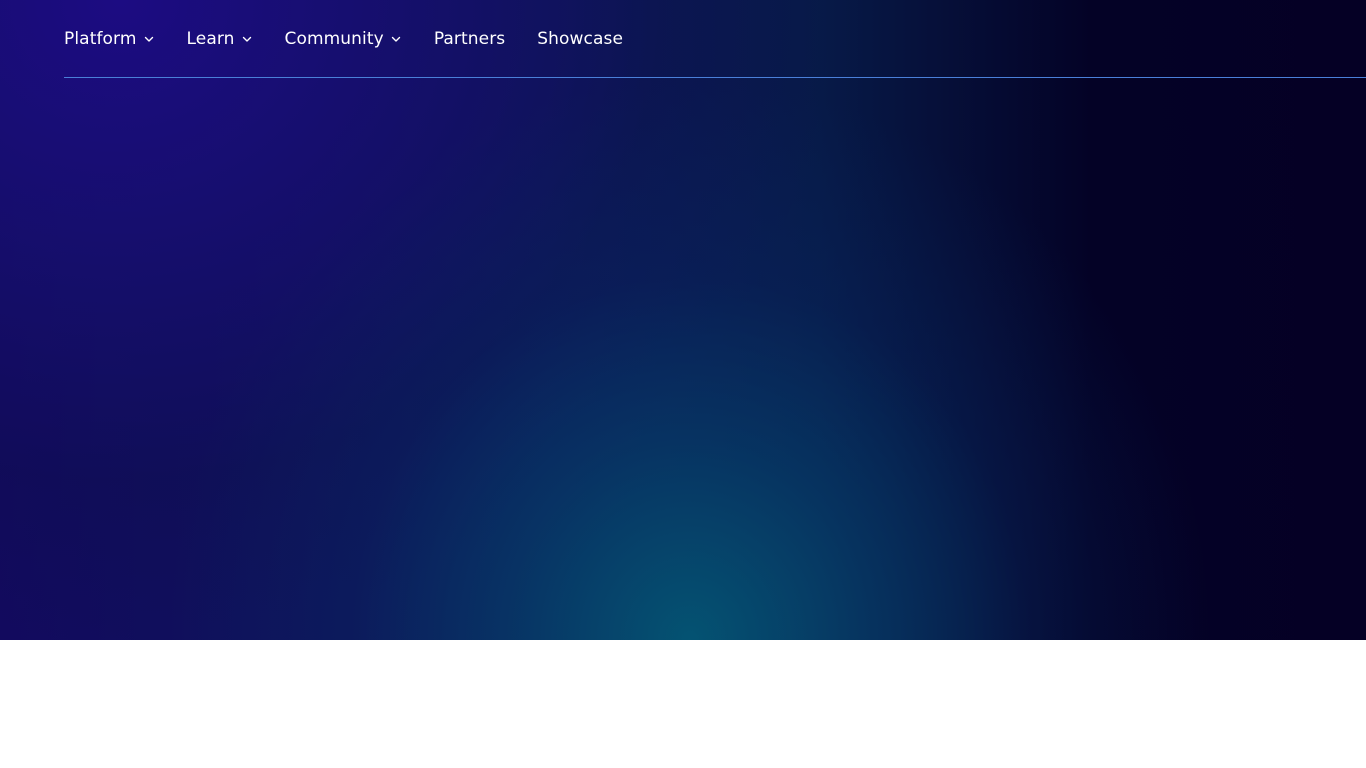 Image resolution: width=1366 pixels, height=768 pixels. What do you see at coordinates (210, 38) in the screenshot?
I see `nav-item-label: Learn` at bounding box center [210, 38].